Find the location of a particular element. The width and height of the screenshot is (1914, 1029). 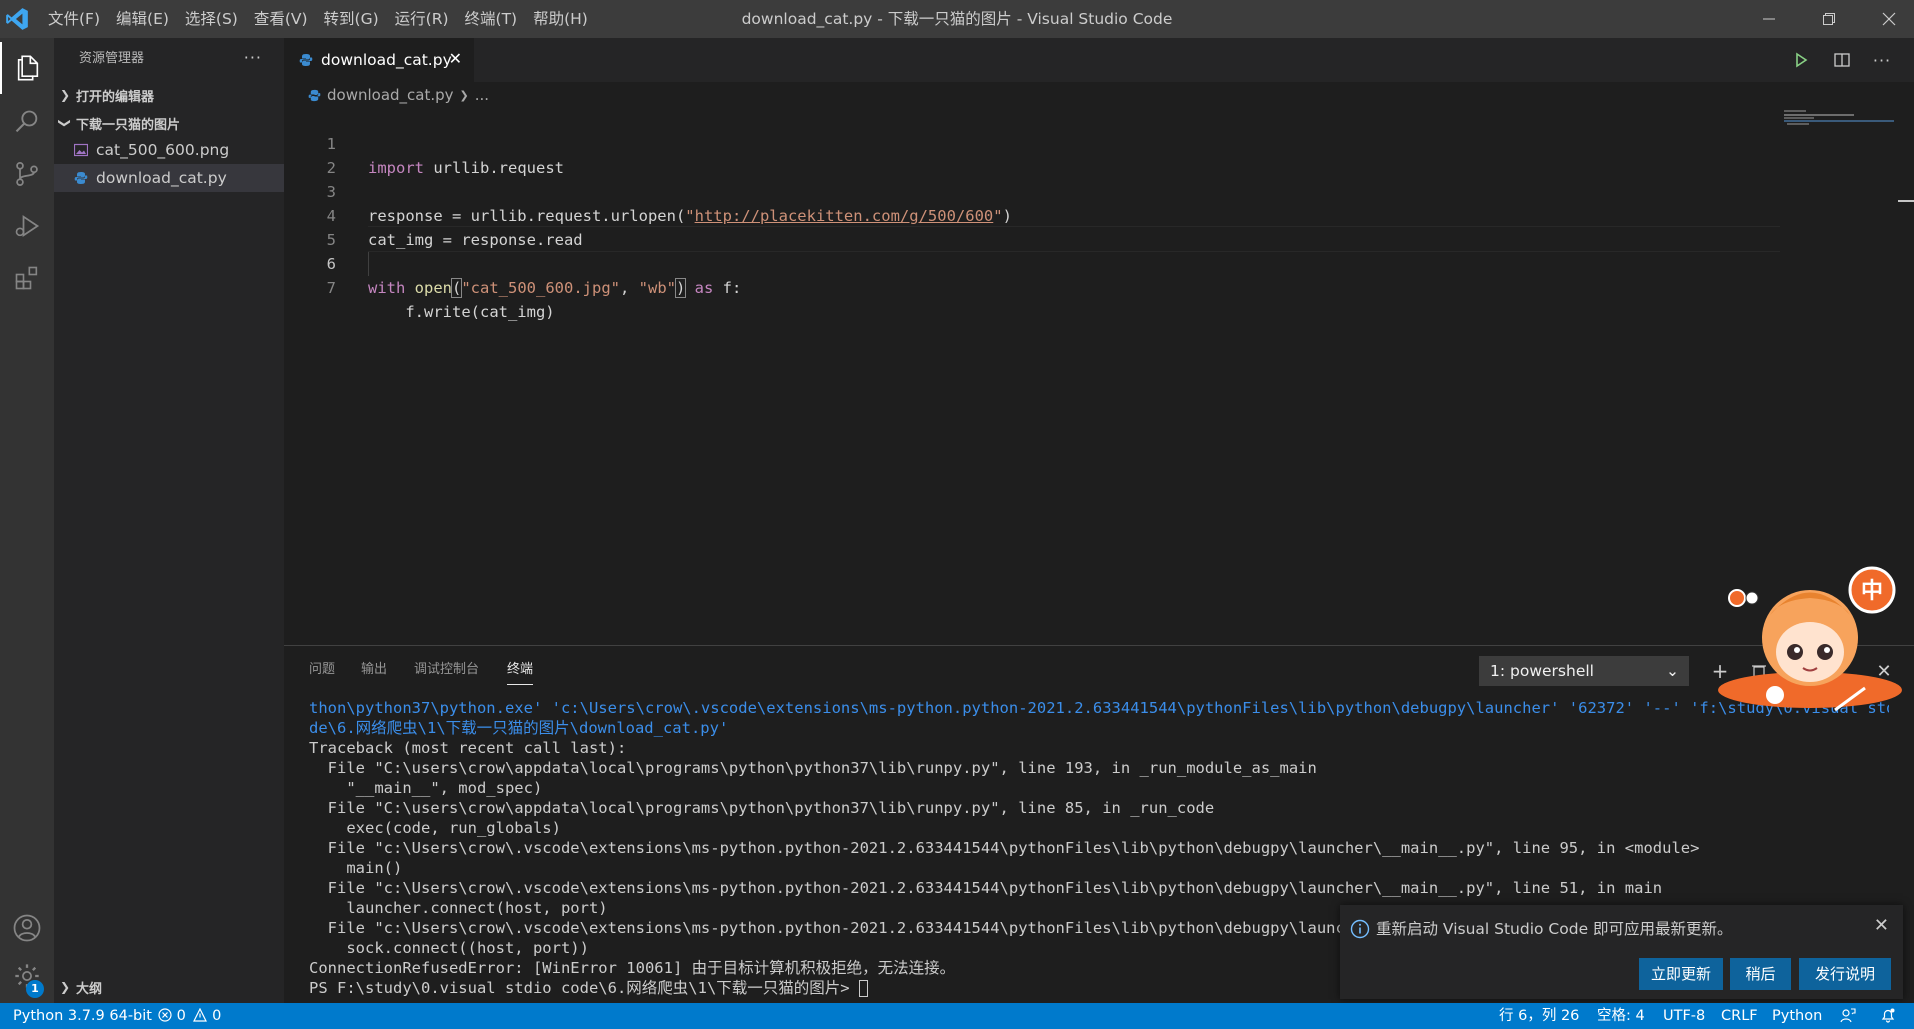

notifications-button is located at coordinates (1888, 1016).